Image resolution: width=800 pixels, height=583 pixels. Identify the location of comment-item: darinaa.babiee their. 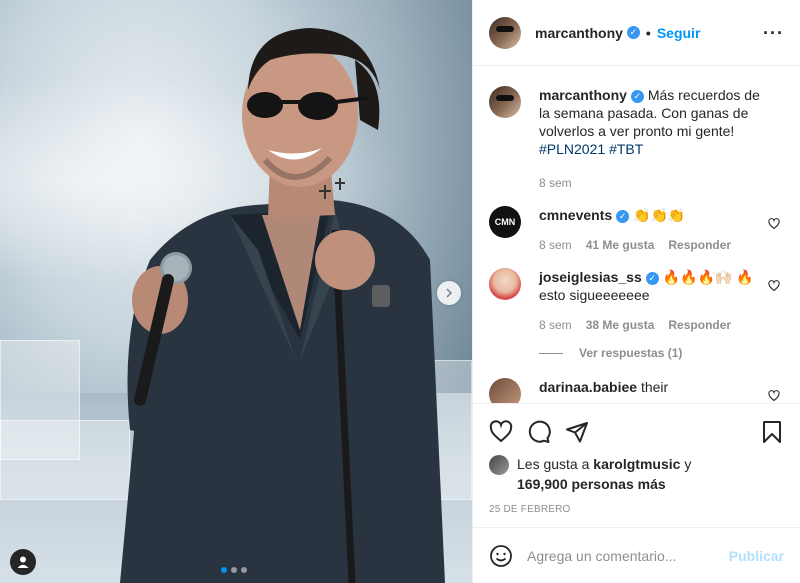
(636, 390).